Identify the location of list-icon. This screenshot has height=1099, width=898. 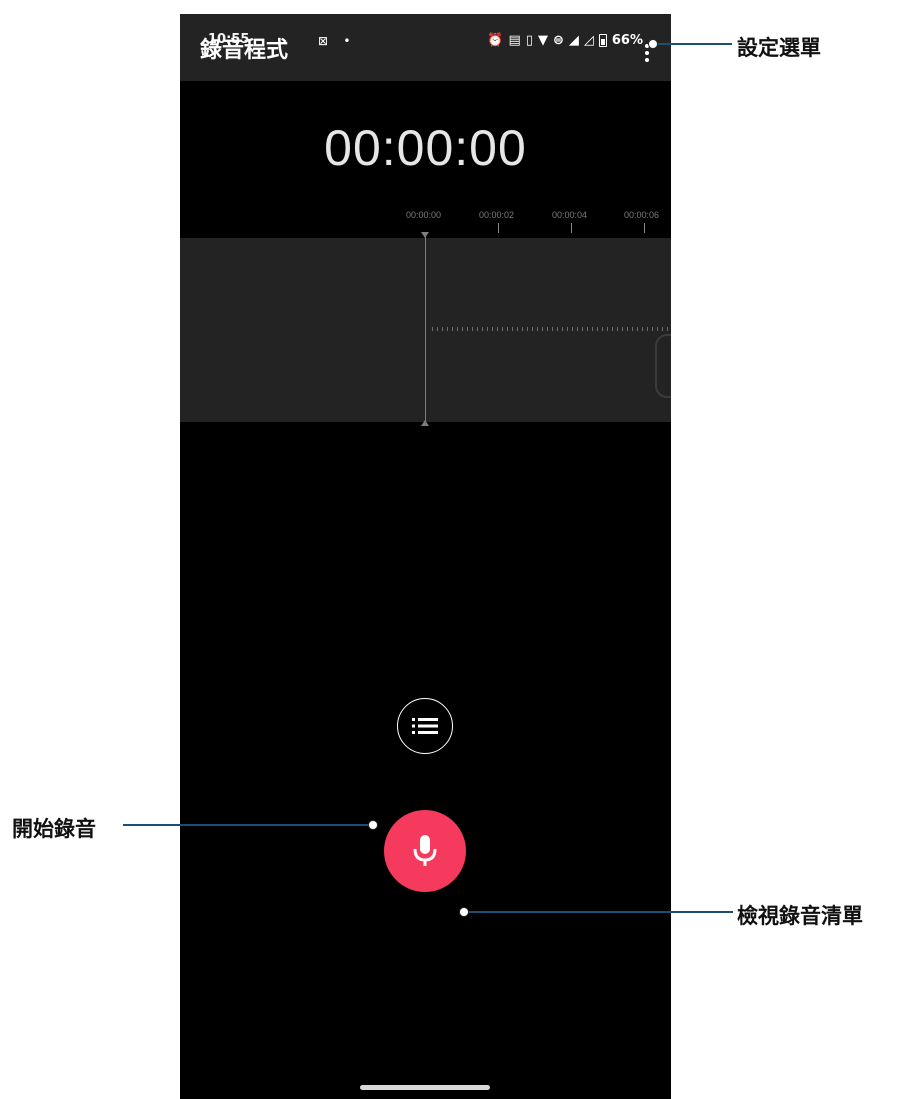
(425, 726).